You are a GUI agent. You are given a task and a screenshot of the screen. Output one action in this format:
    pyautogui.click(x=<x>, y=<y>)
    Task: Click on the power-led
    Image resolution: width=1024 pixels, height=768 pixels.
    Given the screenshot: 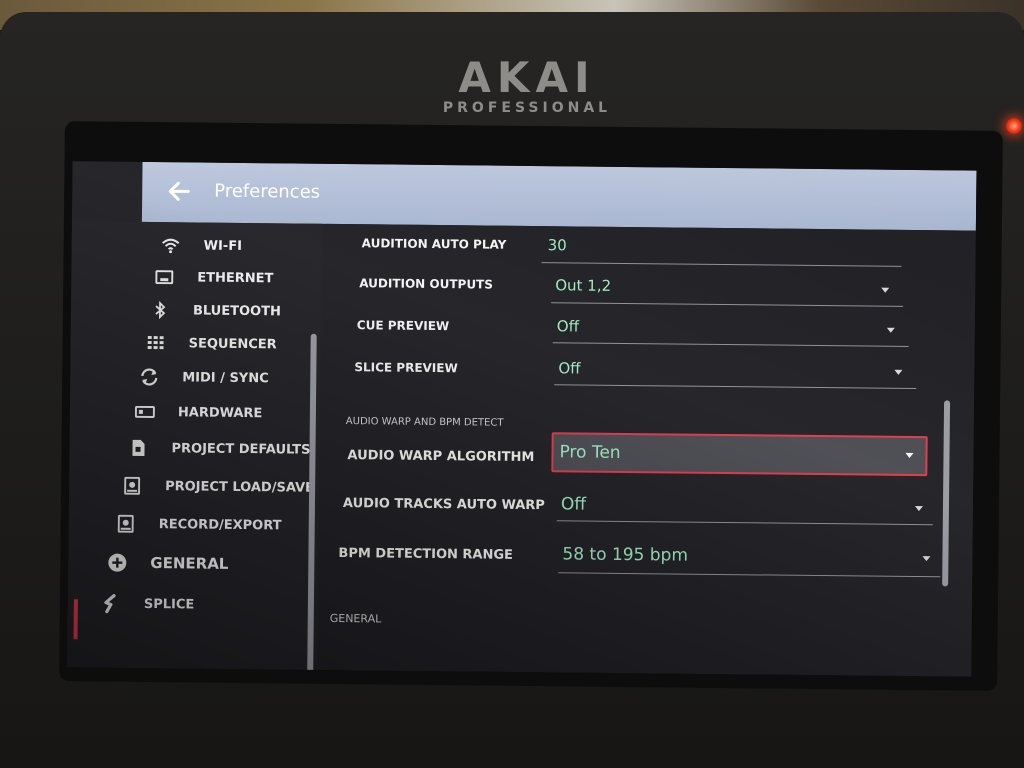 What is the action you would take?
    pyautogui.click(x=1014, y=126)
    